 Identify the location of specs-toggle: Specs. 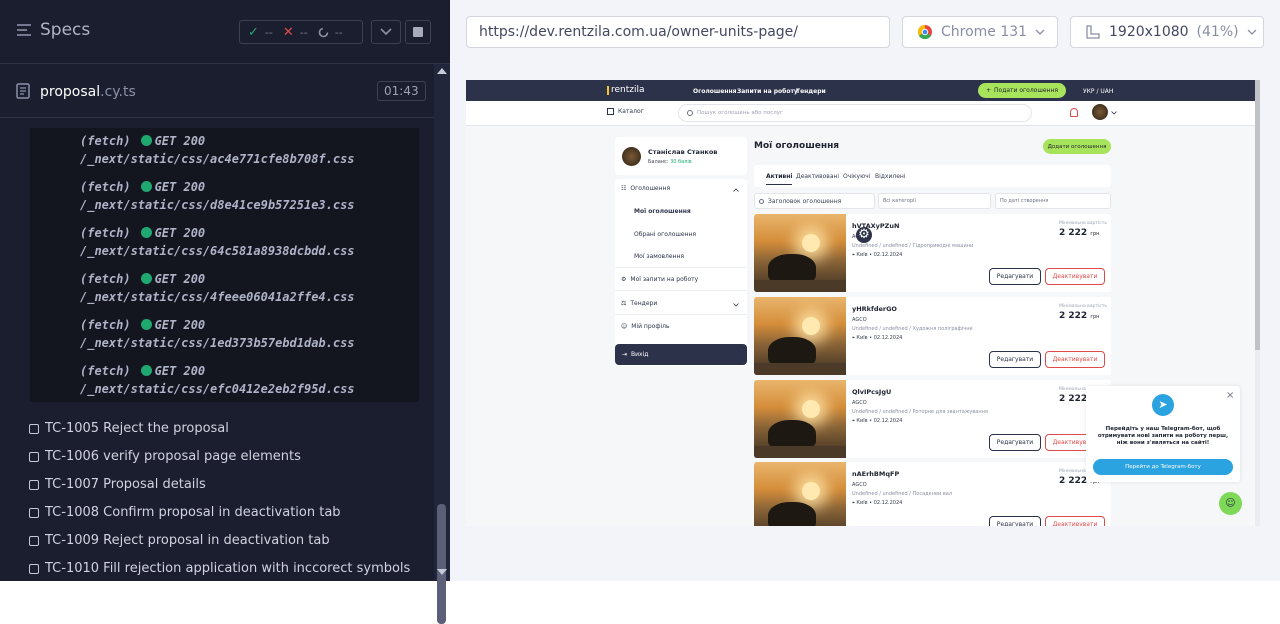
(53, 30).